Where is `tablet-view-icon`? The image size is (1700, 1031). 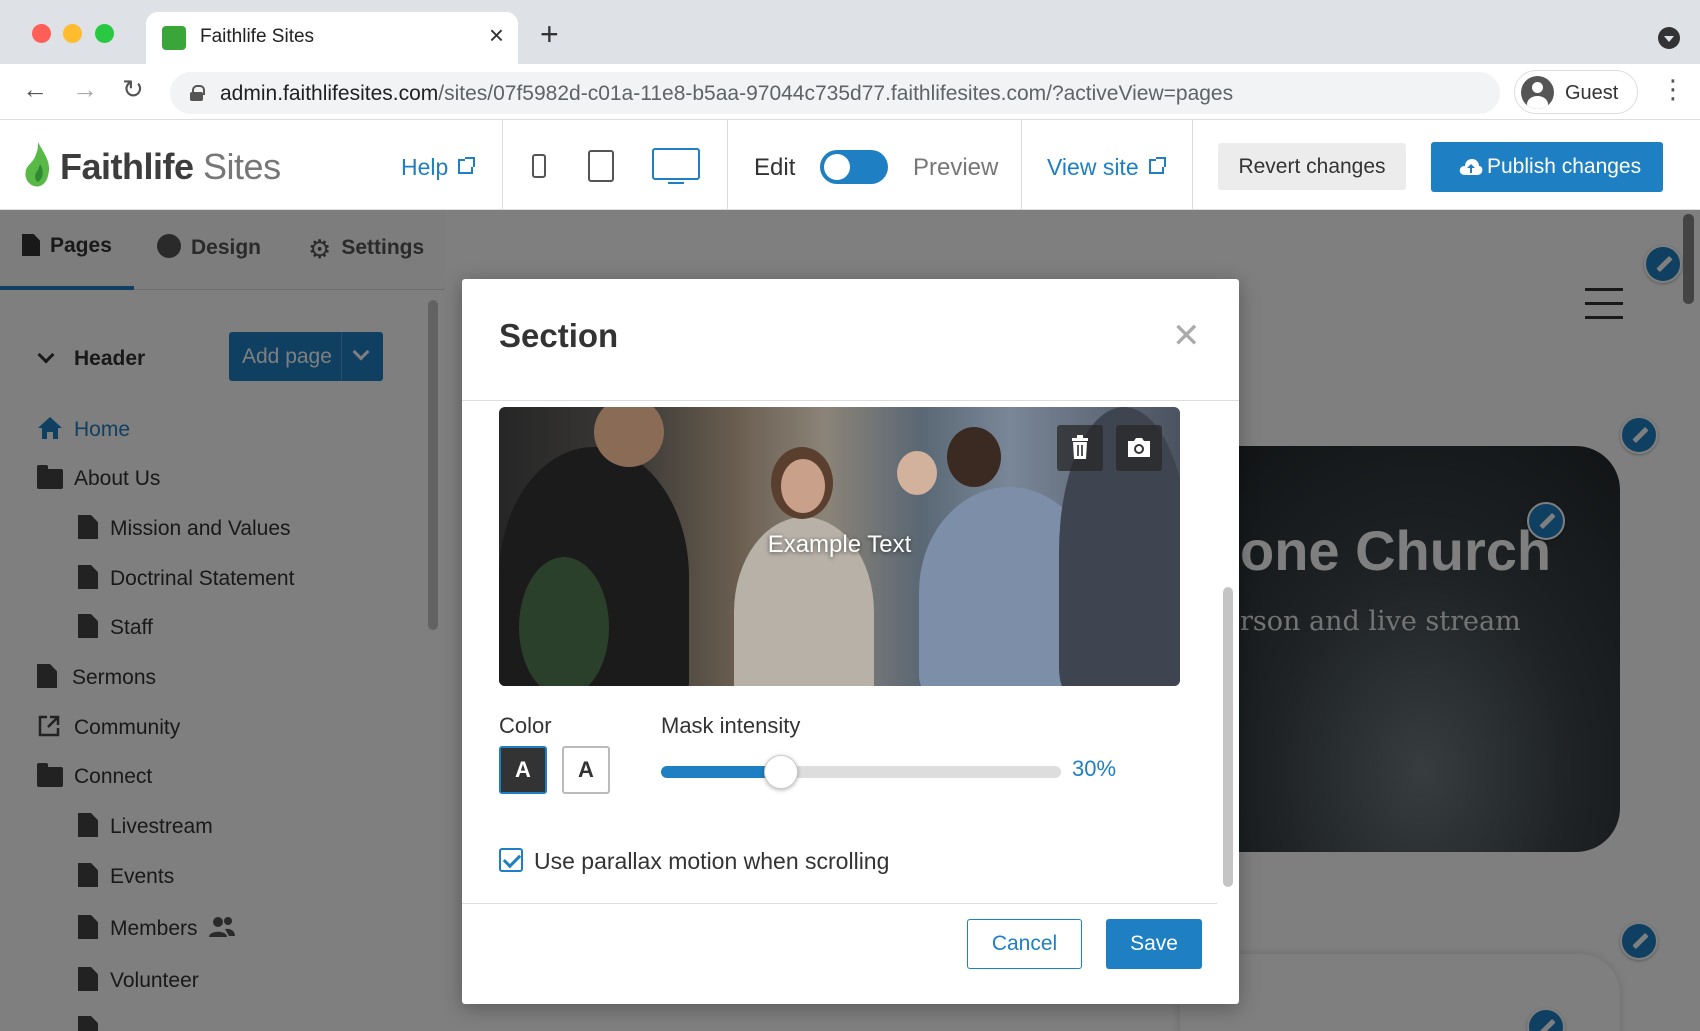 tablet-view-icon is located at coordinates (601, 166).